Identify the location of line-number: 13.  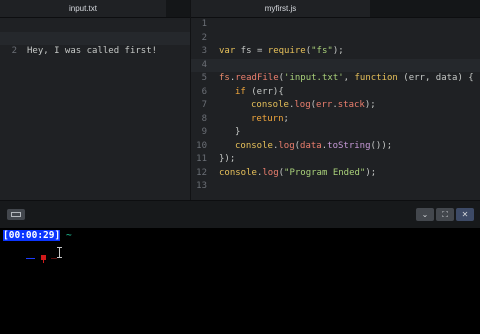
(201, 186).